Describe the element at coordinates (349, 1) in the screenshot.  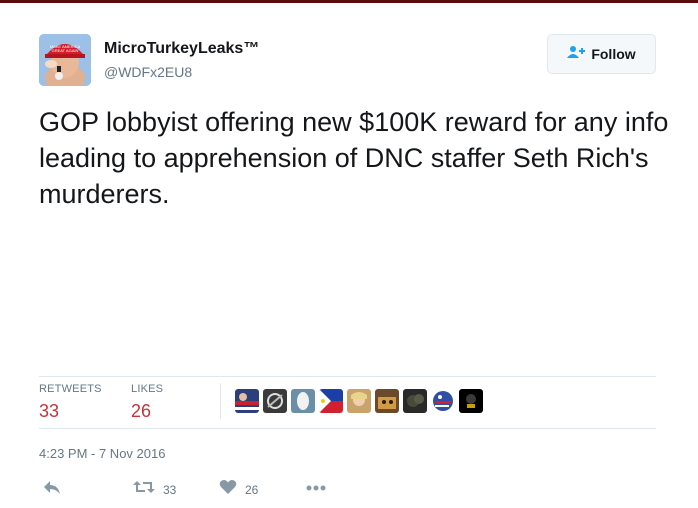
I see `top-border` at that location.